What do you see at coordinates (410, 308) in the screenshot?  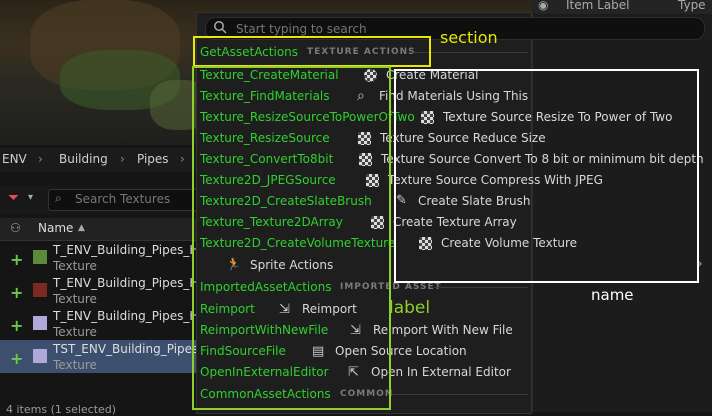 I see `annotation-label-label: label` at bounding box center [410, 308].